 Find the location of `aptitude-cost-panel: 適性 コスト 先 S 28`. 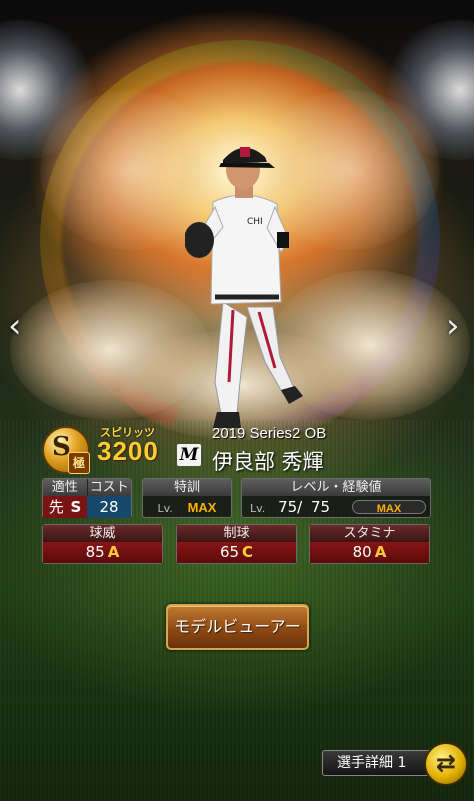

aptitude-cost-panel: 適性 コスト 先 S 28 is located at coordinates (87, 498).